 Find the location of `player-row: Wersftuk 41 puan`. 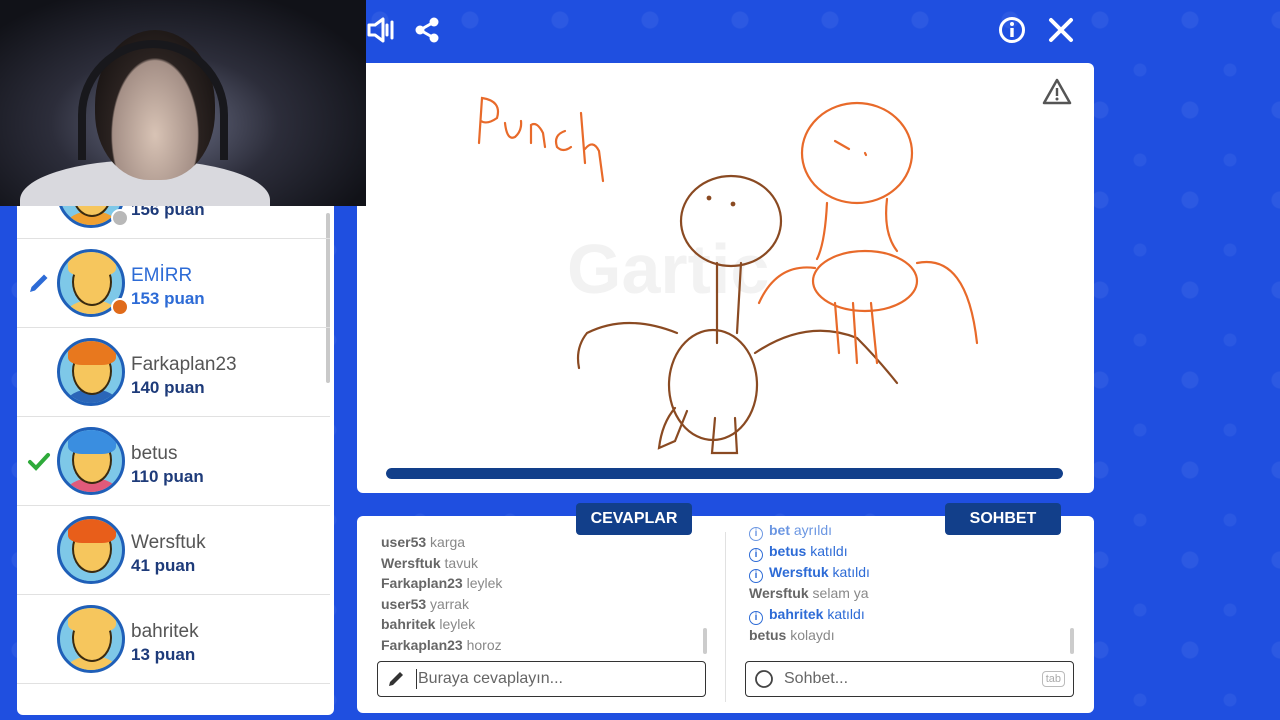

player-row: Wersftuk 41 puan is located at coordinates (173, 550).